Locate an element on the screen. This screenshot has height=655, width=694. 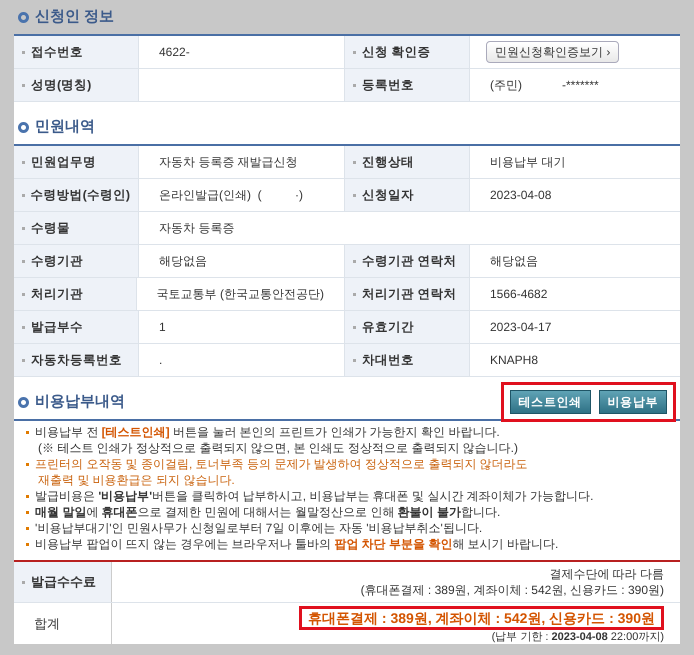
field-value: -******* is located at coordinates (580, 85).